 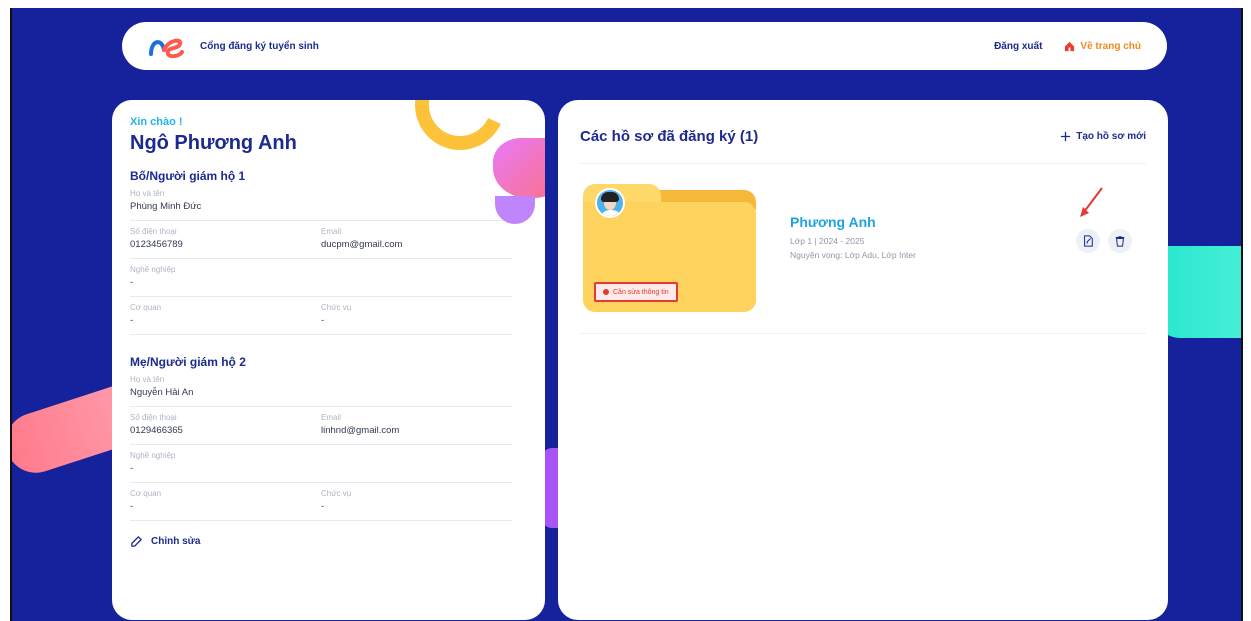 I want to click on guardian1-phone: Số điện thoại 0123456789, so click(x=225, y=239).